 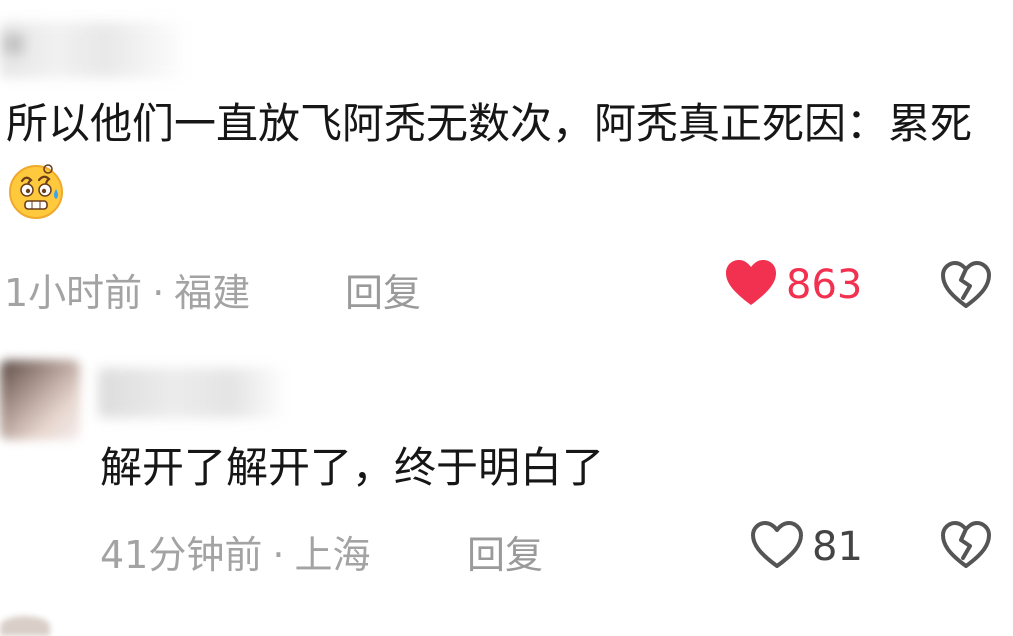 What do you see at coordinates (25, 626) in the screenshot?
I see `next-comment-avatar` at bounding box center [25, 626].